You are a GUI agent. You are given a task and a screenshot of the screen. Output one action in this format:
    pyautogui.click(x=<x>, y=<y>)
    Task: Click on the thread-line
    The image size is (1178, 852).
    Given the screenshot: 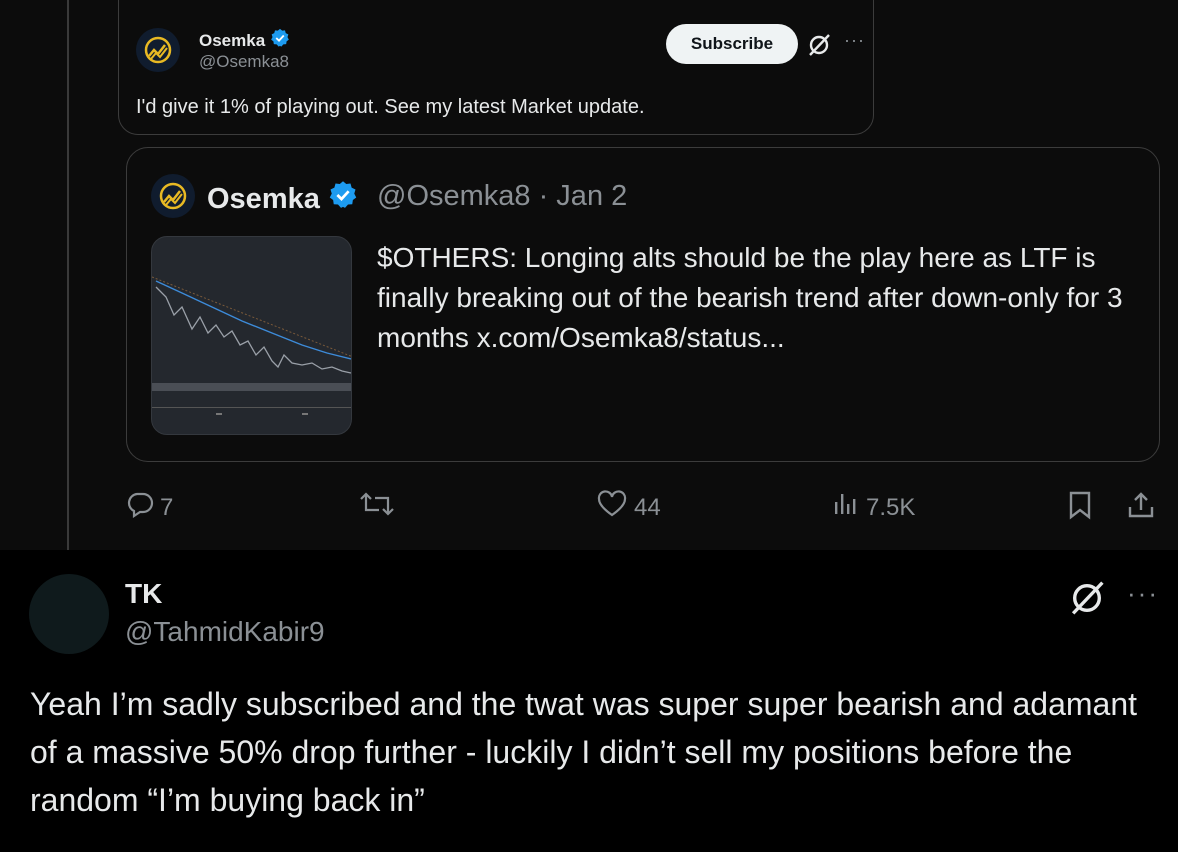 What is the action you would take?
    pyautogui.click(x=68, y=284)
    